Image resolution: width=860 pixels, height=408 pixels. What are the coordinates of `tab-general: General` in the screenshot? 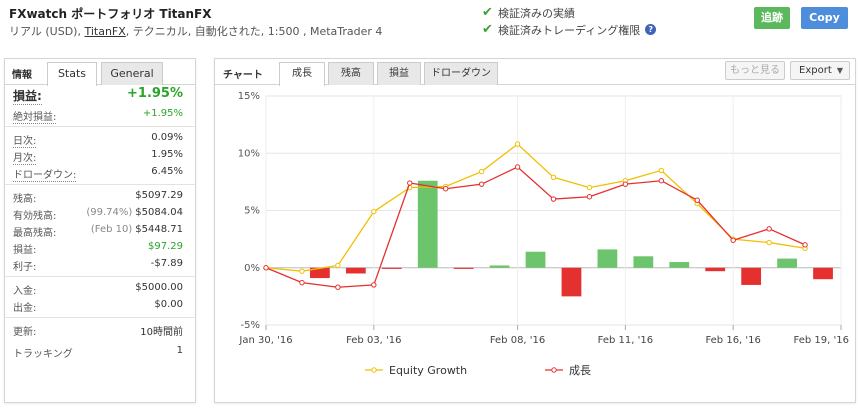 It's located at (132, 73).